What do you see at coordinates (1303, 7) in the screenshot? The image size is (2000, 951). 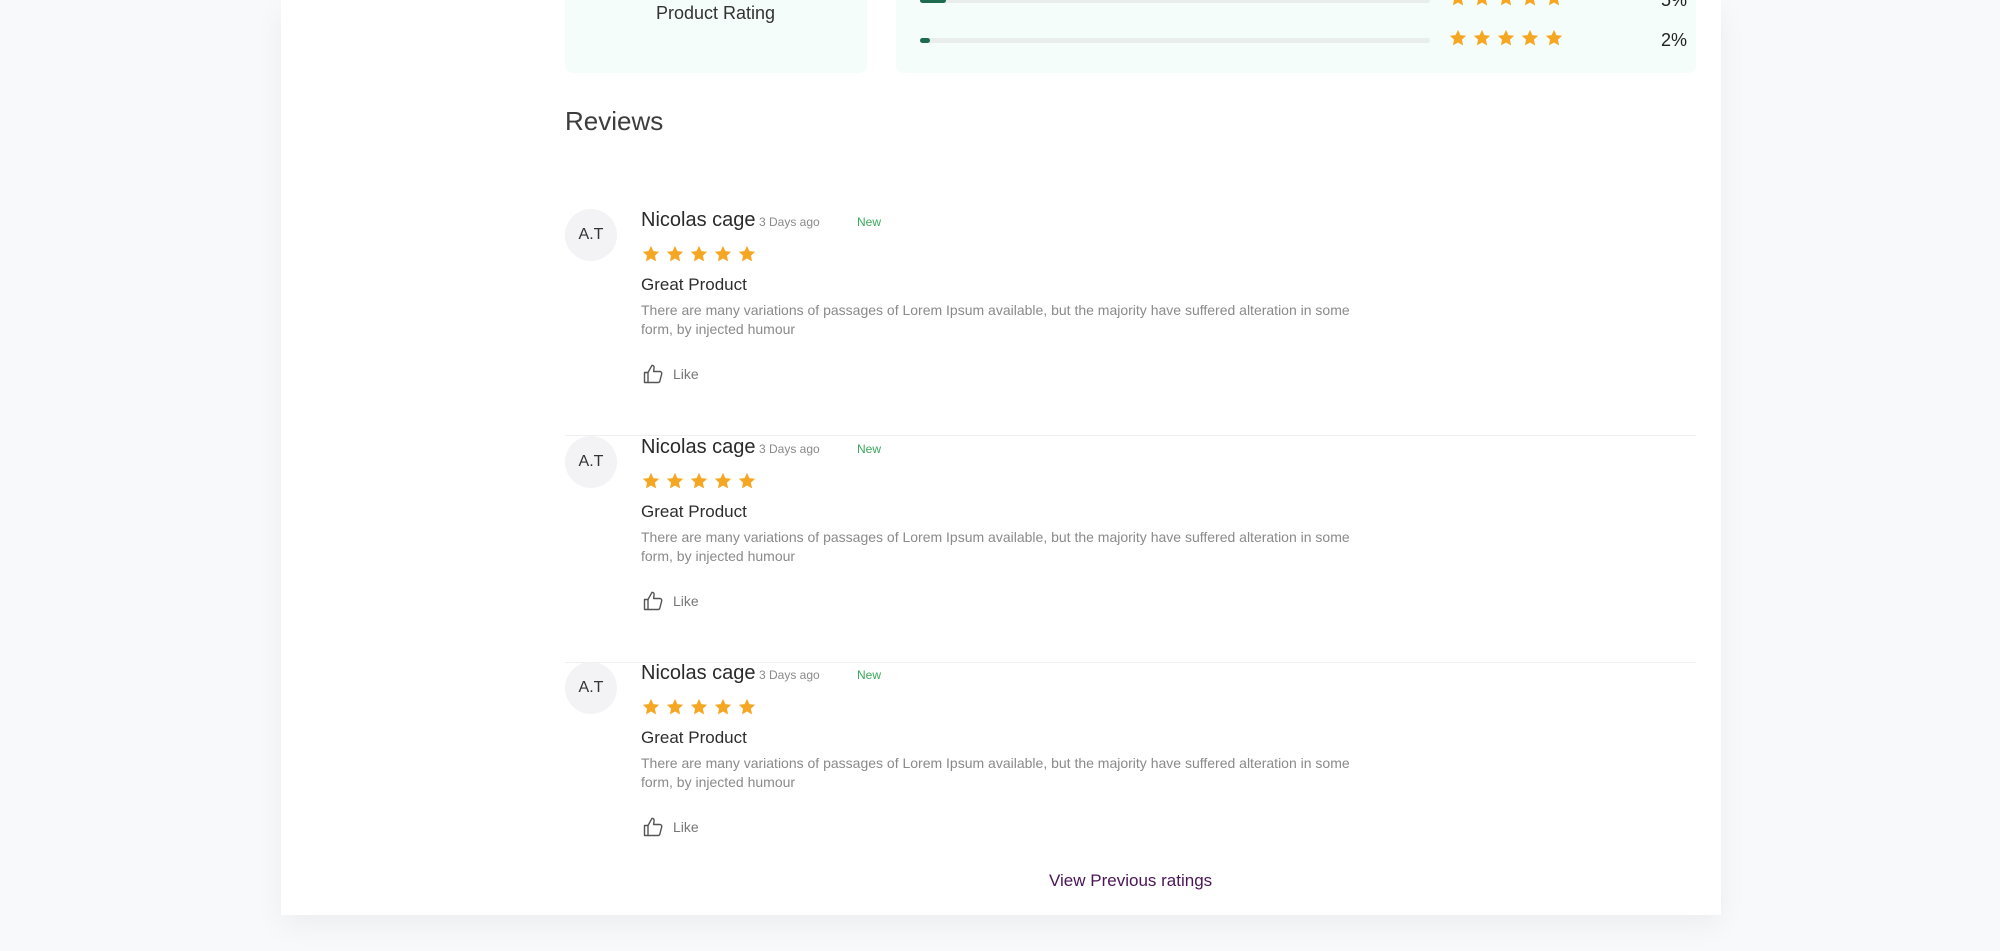 I see `distribution-row: 5%` at bounding box center [1303, 7].